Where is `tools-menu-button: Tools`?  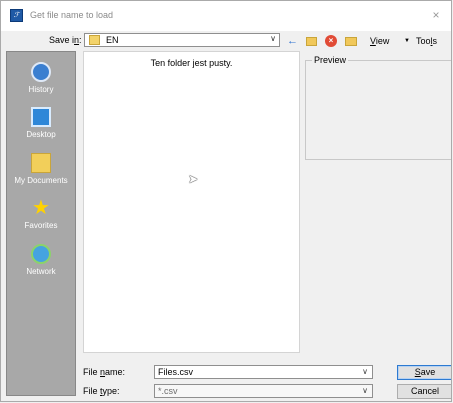 tools-menu-button: Tools is located at coordinates (426, 41).